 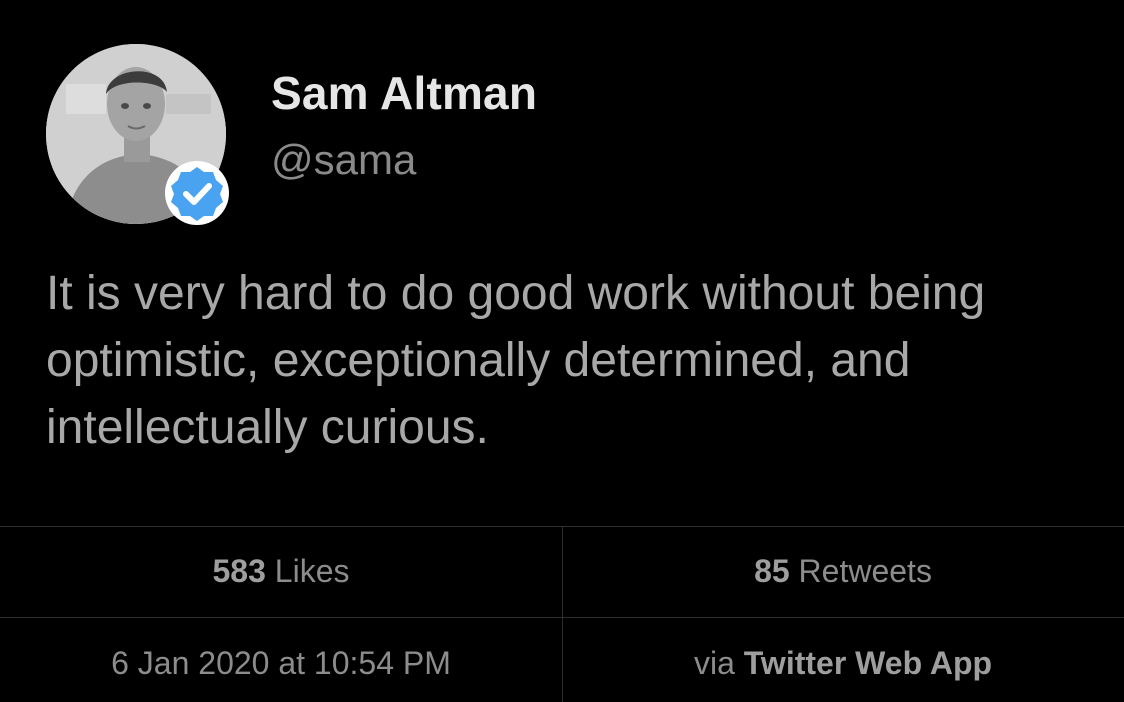 I want to click on likes-count: 583, so click(x=239, y=571).